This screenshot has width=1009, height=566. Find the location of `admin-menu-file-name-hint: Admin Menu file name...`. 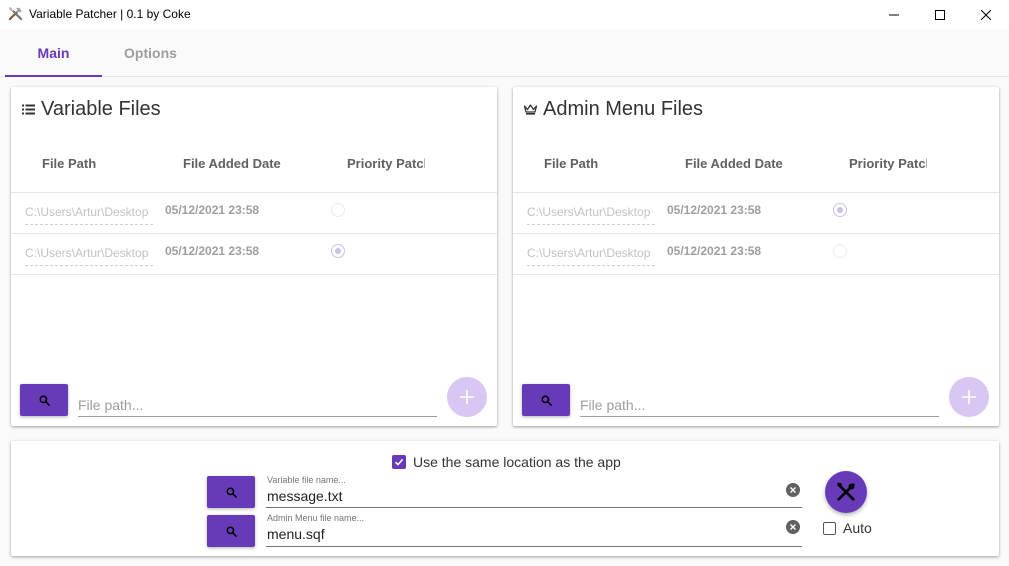

admin-menu-file-name-hint: Admin Menu file name... is located at coordinates (316, 518).